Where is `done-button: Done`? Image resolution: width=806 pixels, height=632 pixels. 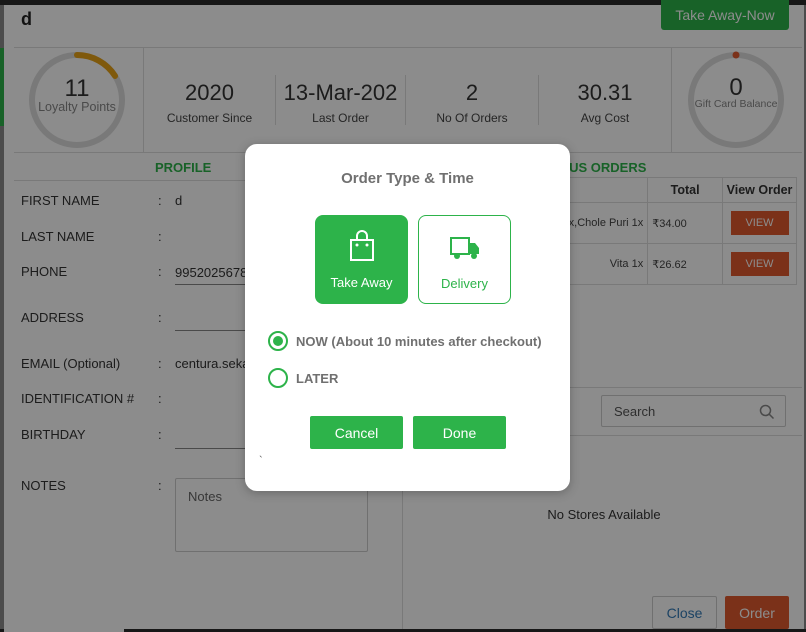 done-button: Done is located at coordinates (459, 432).